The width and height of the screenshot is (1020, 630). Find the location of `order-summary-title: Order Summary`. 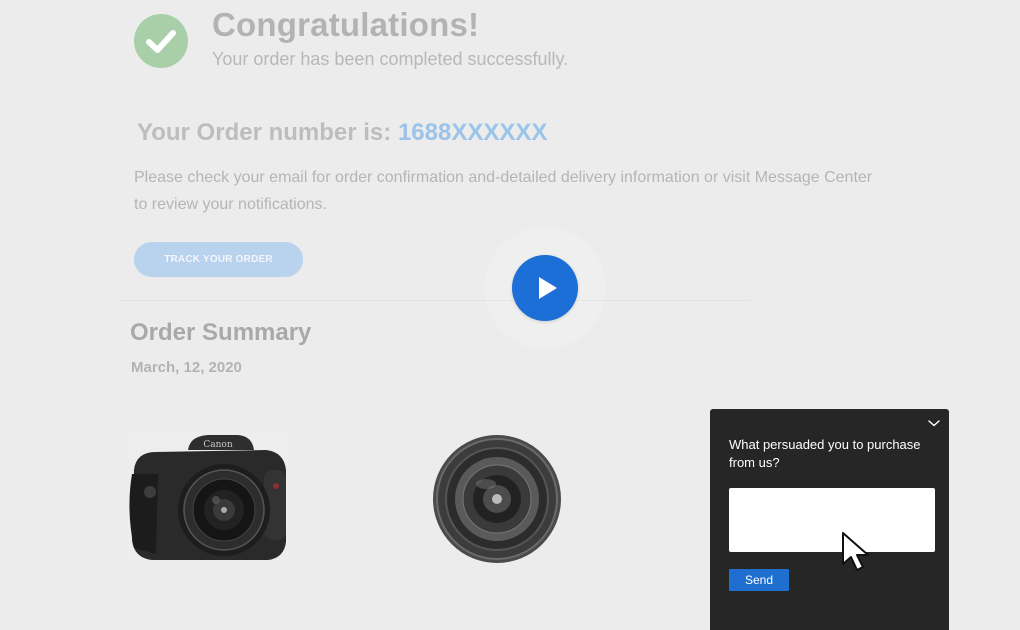

order-summary-title: Order Summary is located at coordinates (221, 332).